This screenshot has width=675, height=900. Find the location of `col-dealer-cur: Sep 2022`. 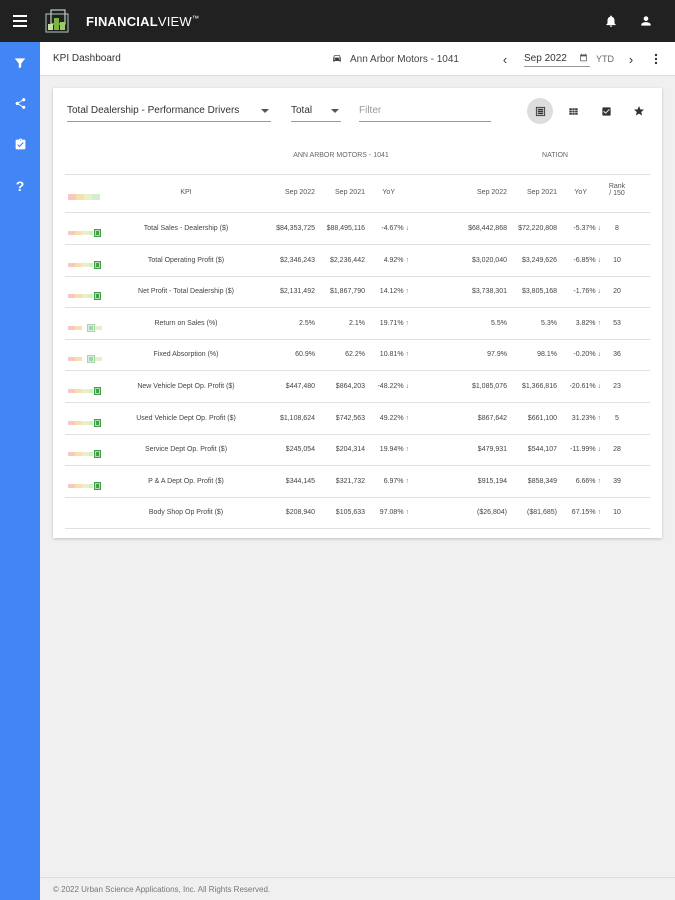

col-dealer-cur: Sep 2022 is located at coordinates (288, 192).